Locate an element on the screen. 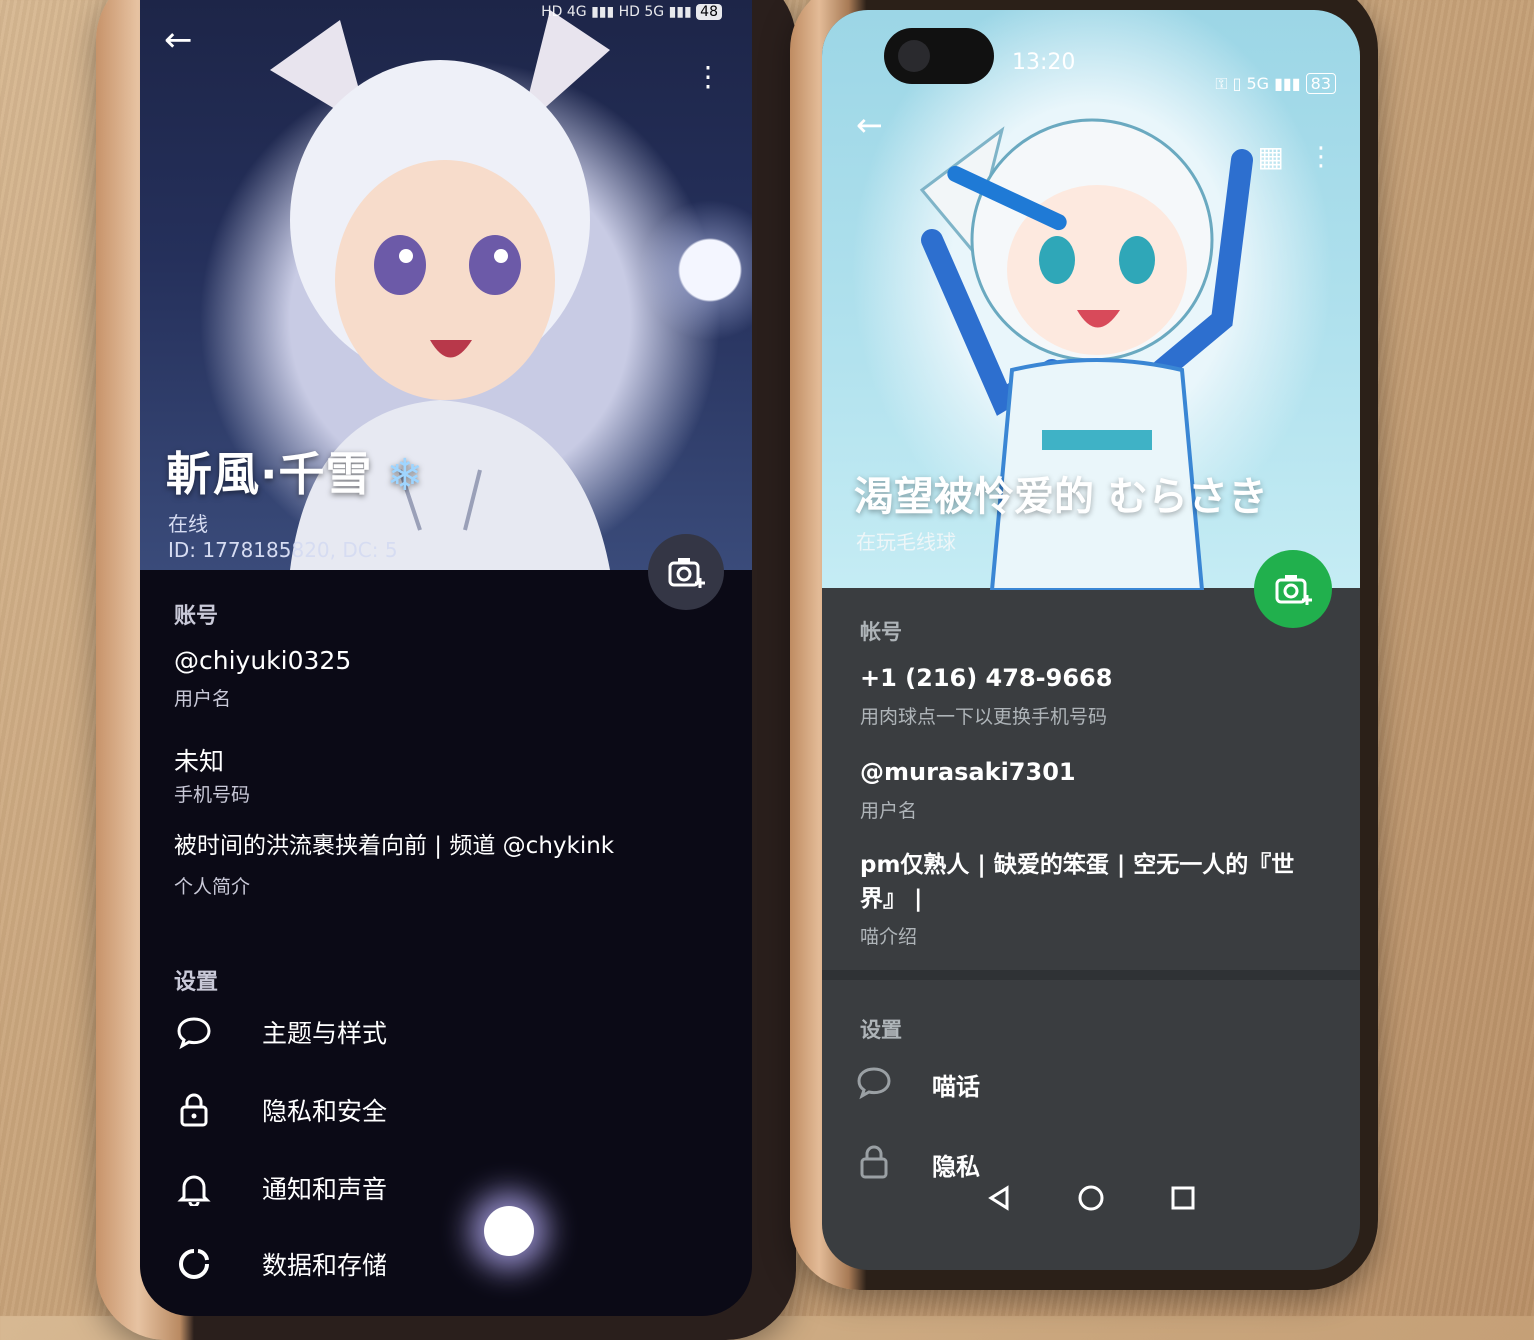  display-name: 渴望被怜爱的 むらさき is located at coordinates (1061, 497).